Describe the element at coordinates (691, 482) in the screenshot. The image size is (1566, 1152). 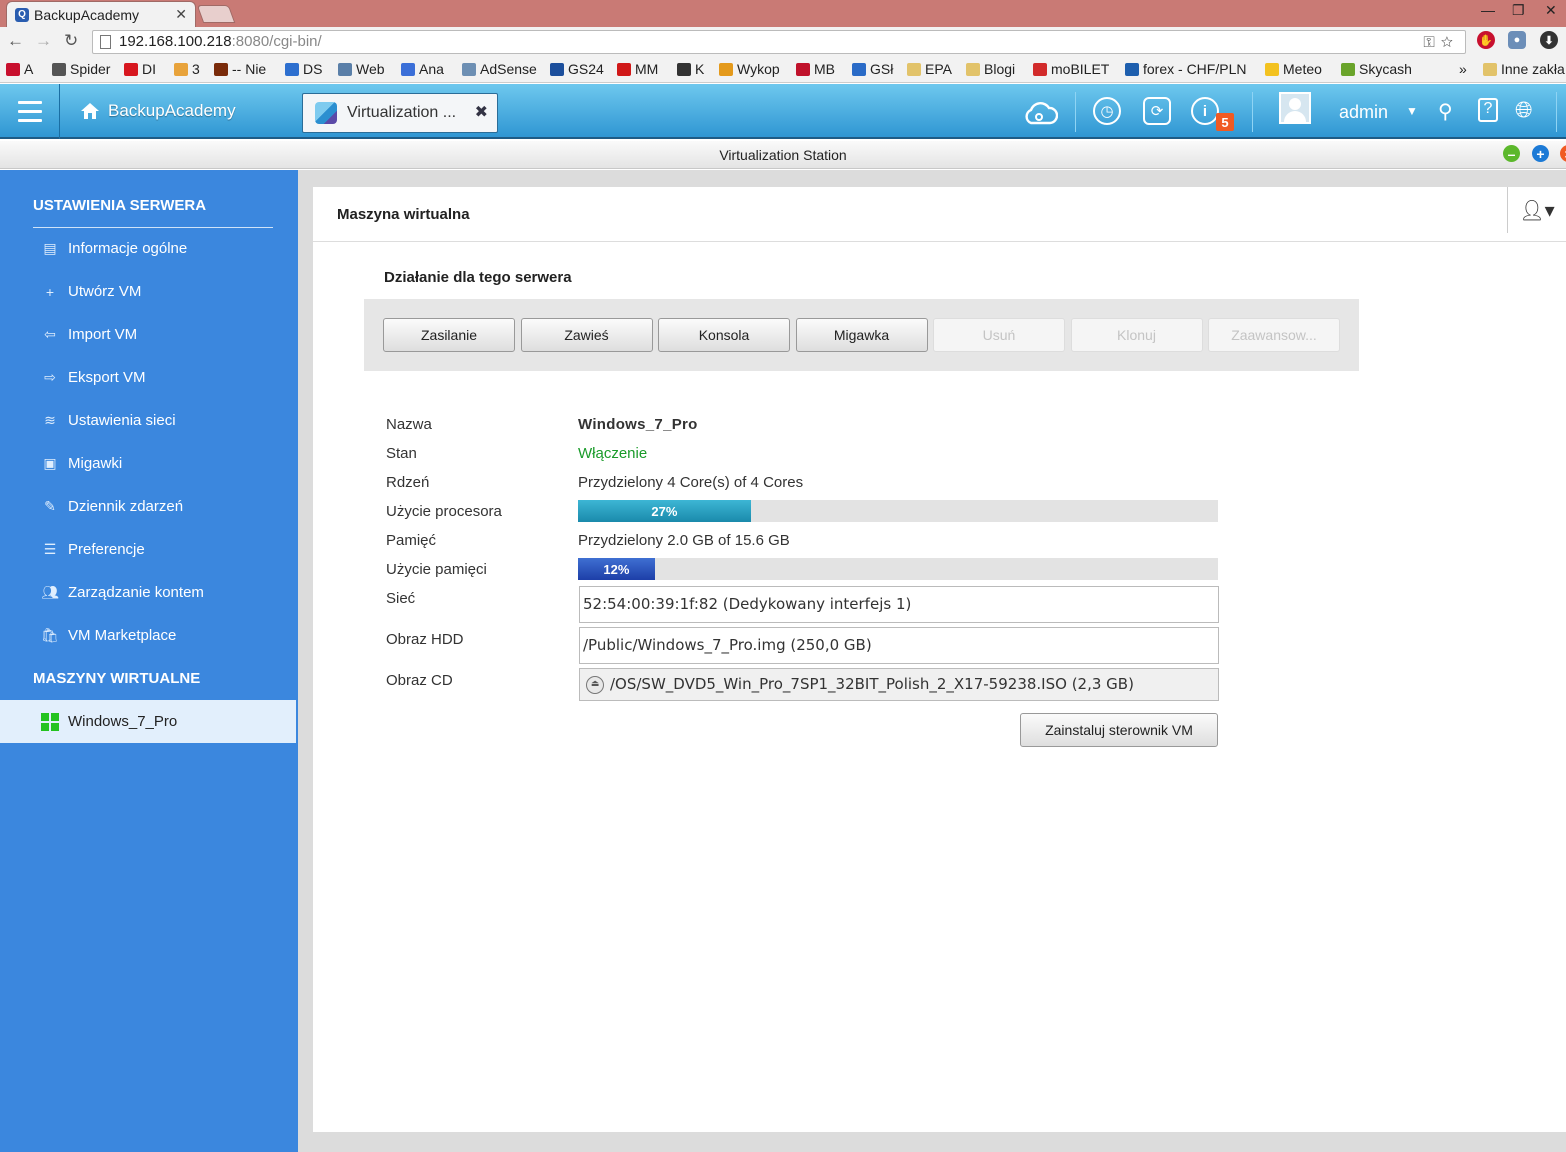
I see `core-value: Przydzielony 4 Core(s) of 4 Cores` at that location.